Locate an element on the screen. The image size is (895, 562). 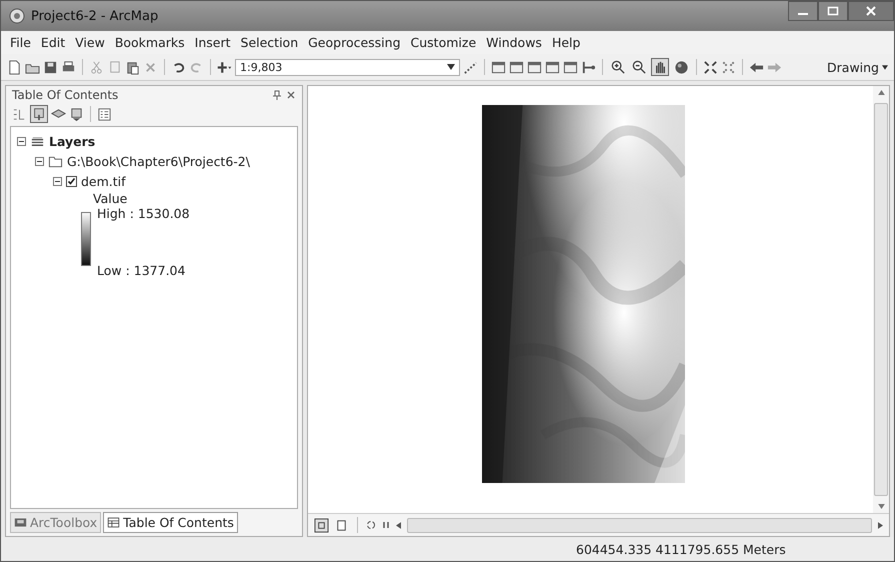
menu-item: Geoprocessing is located at coordinates (354, 42).